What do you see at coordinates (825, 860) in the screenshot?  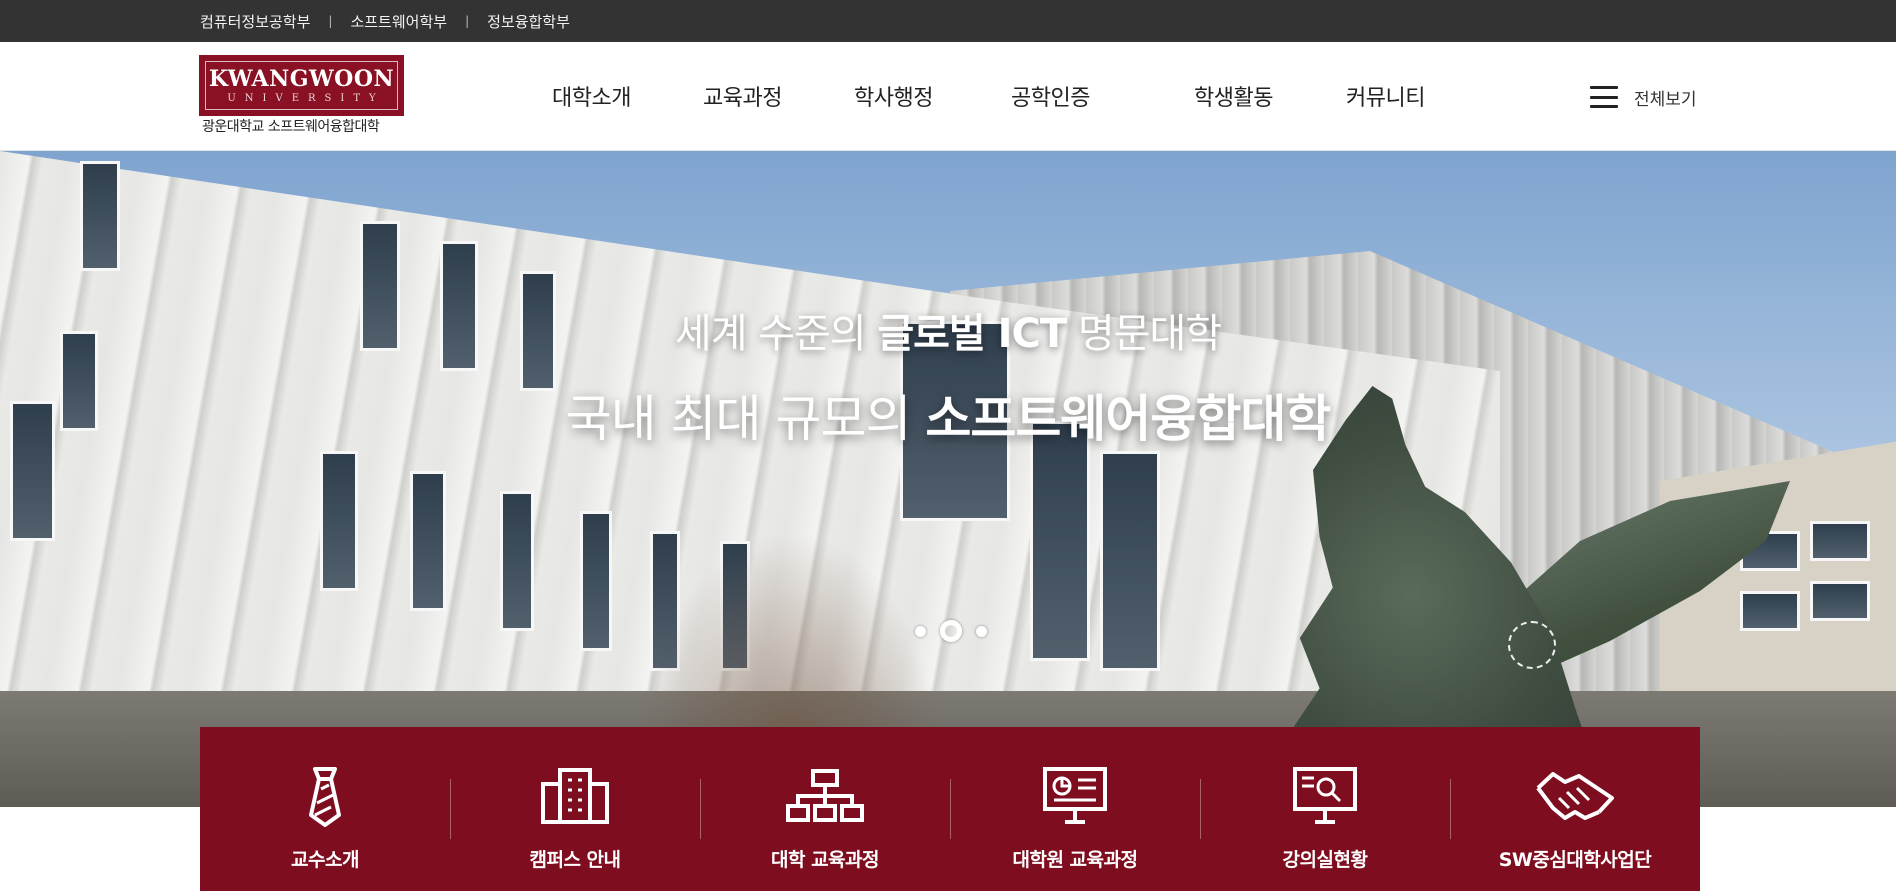 I see `quick-undergrad-curriculum-label: 대학 교육과정` at bounding box center [825, 860].